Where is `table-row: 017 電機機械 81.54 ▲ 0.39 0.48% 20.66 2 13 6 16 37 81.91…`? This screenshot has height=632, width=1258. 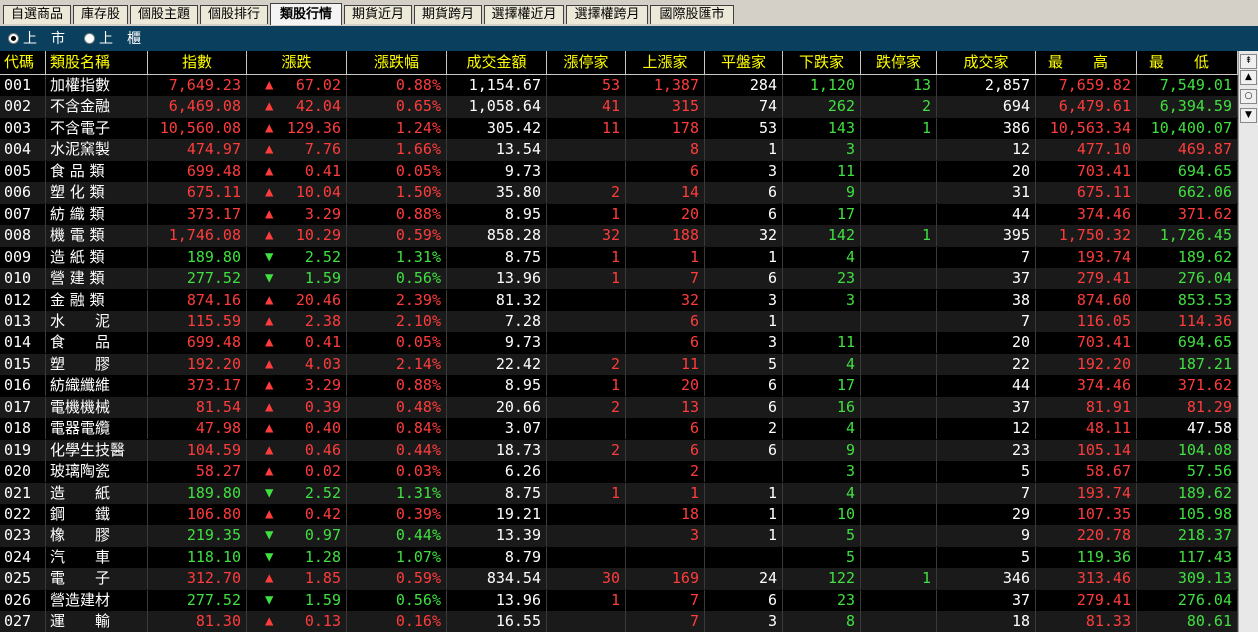
table-row: 017 電機機械 81.54 ▲ 0.39 0.48% 20.66 2 13 6 16 37 81.91… is located at coordinates (619, 407).